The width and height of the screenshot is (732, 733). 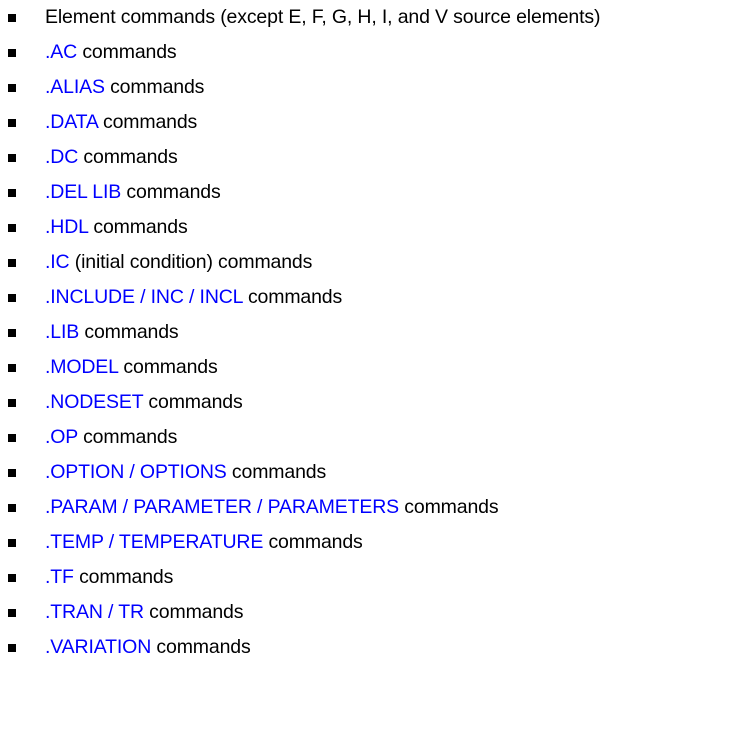 What do you see at coordinates (366, 472) in the screenshot?
I see `list-item-13: .OPTION / OPTIONS commands` at bounding box center [366, 472].